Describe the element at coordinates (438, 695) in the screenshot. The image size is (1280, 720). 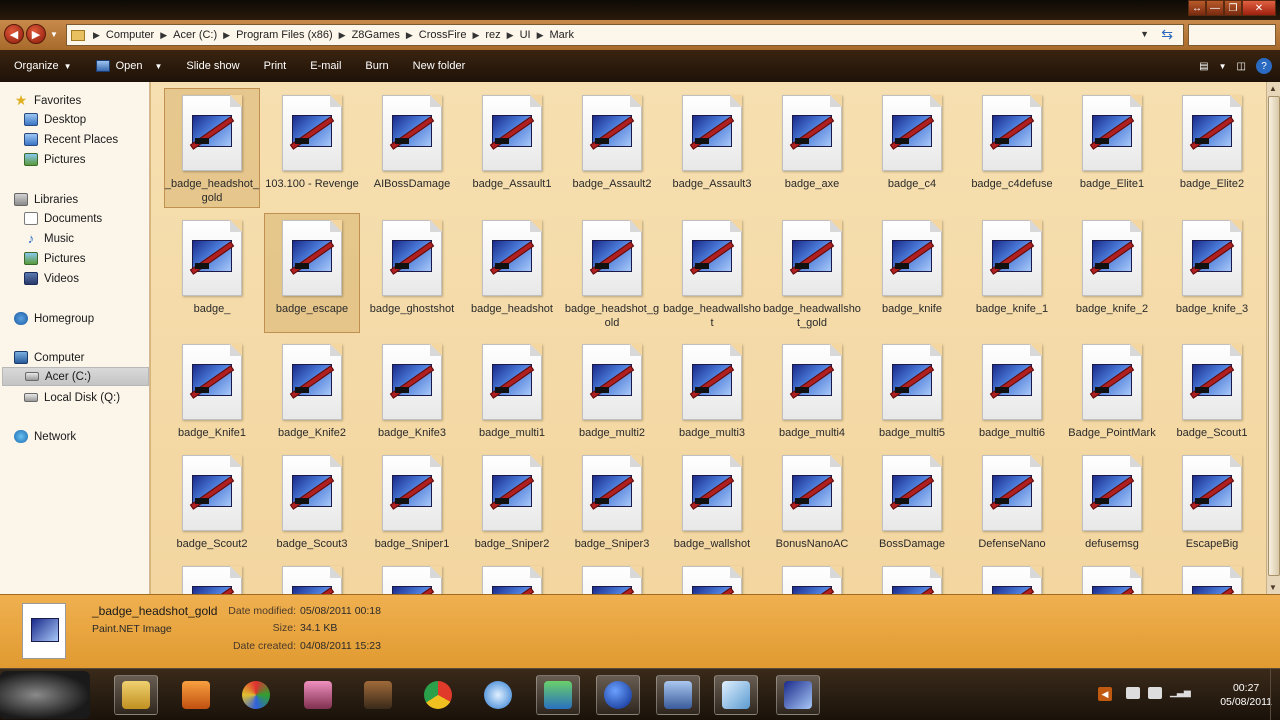
I see `taskbar-chrome` at that location.